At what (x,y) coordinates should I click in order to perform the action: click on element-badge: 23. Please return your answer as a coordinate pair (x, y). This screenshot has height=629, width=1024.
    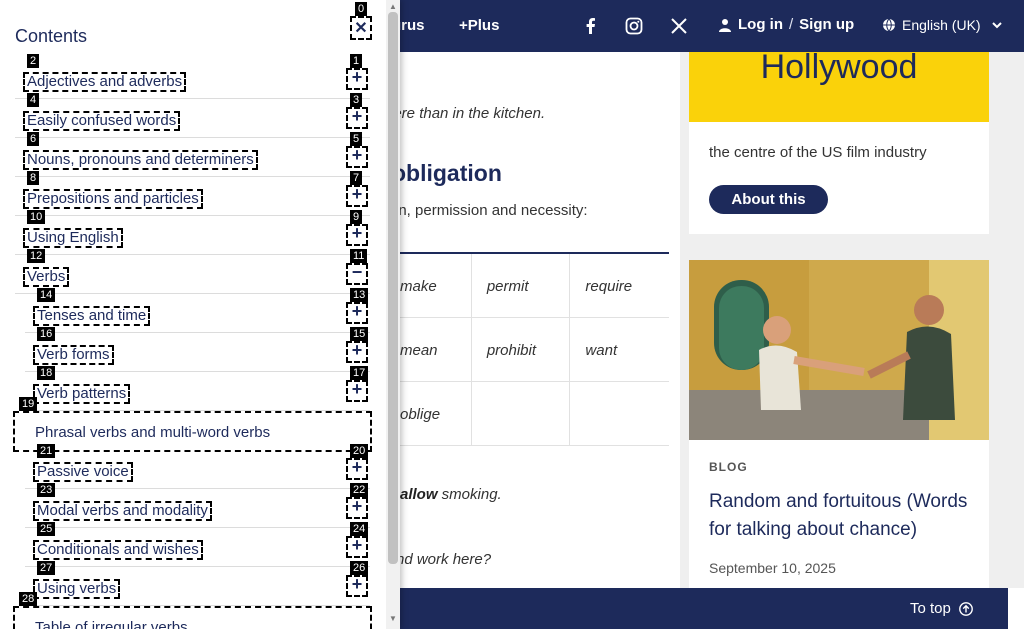
    Looking at the image, I should click on (46, 490).